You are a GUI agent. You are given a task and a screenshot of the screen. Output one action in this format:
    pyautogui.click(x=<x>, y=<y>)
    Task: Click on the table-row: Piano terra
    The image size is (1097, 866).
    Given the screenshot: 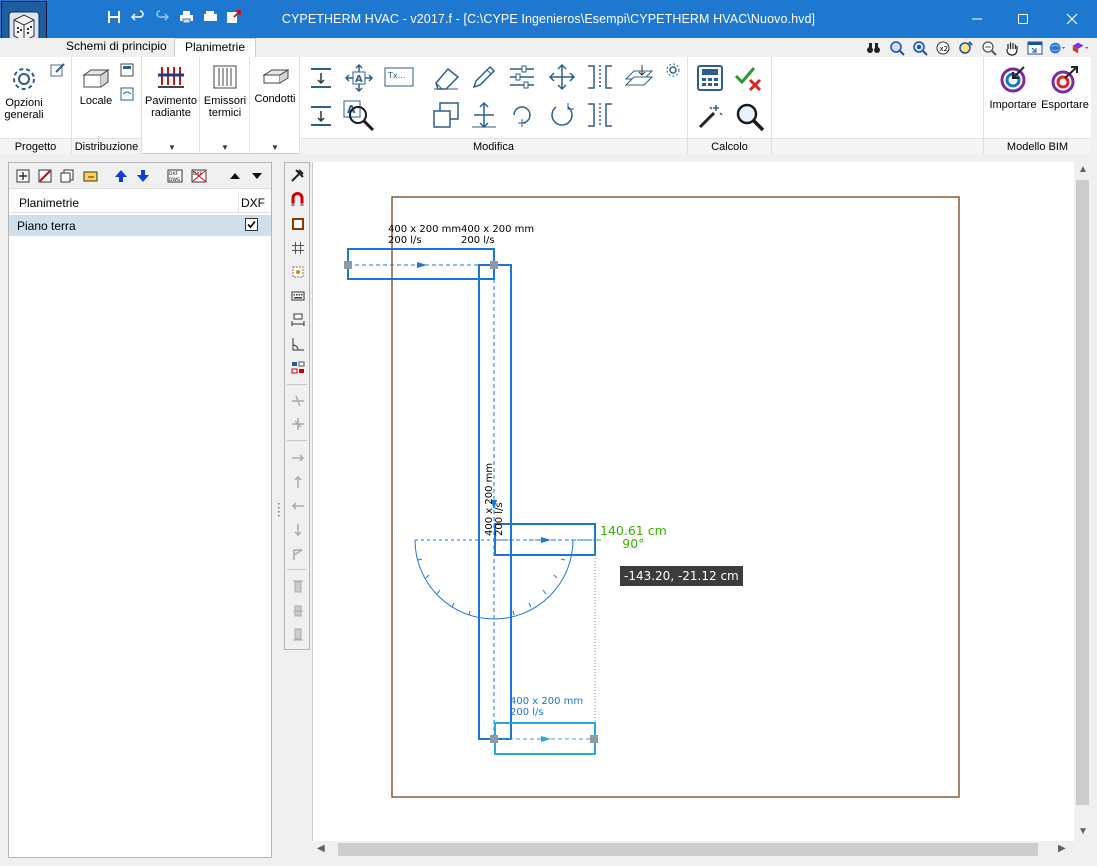 What is the action you would take?
    pyautogui.click(x=140, y=225)
    